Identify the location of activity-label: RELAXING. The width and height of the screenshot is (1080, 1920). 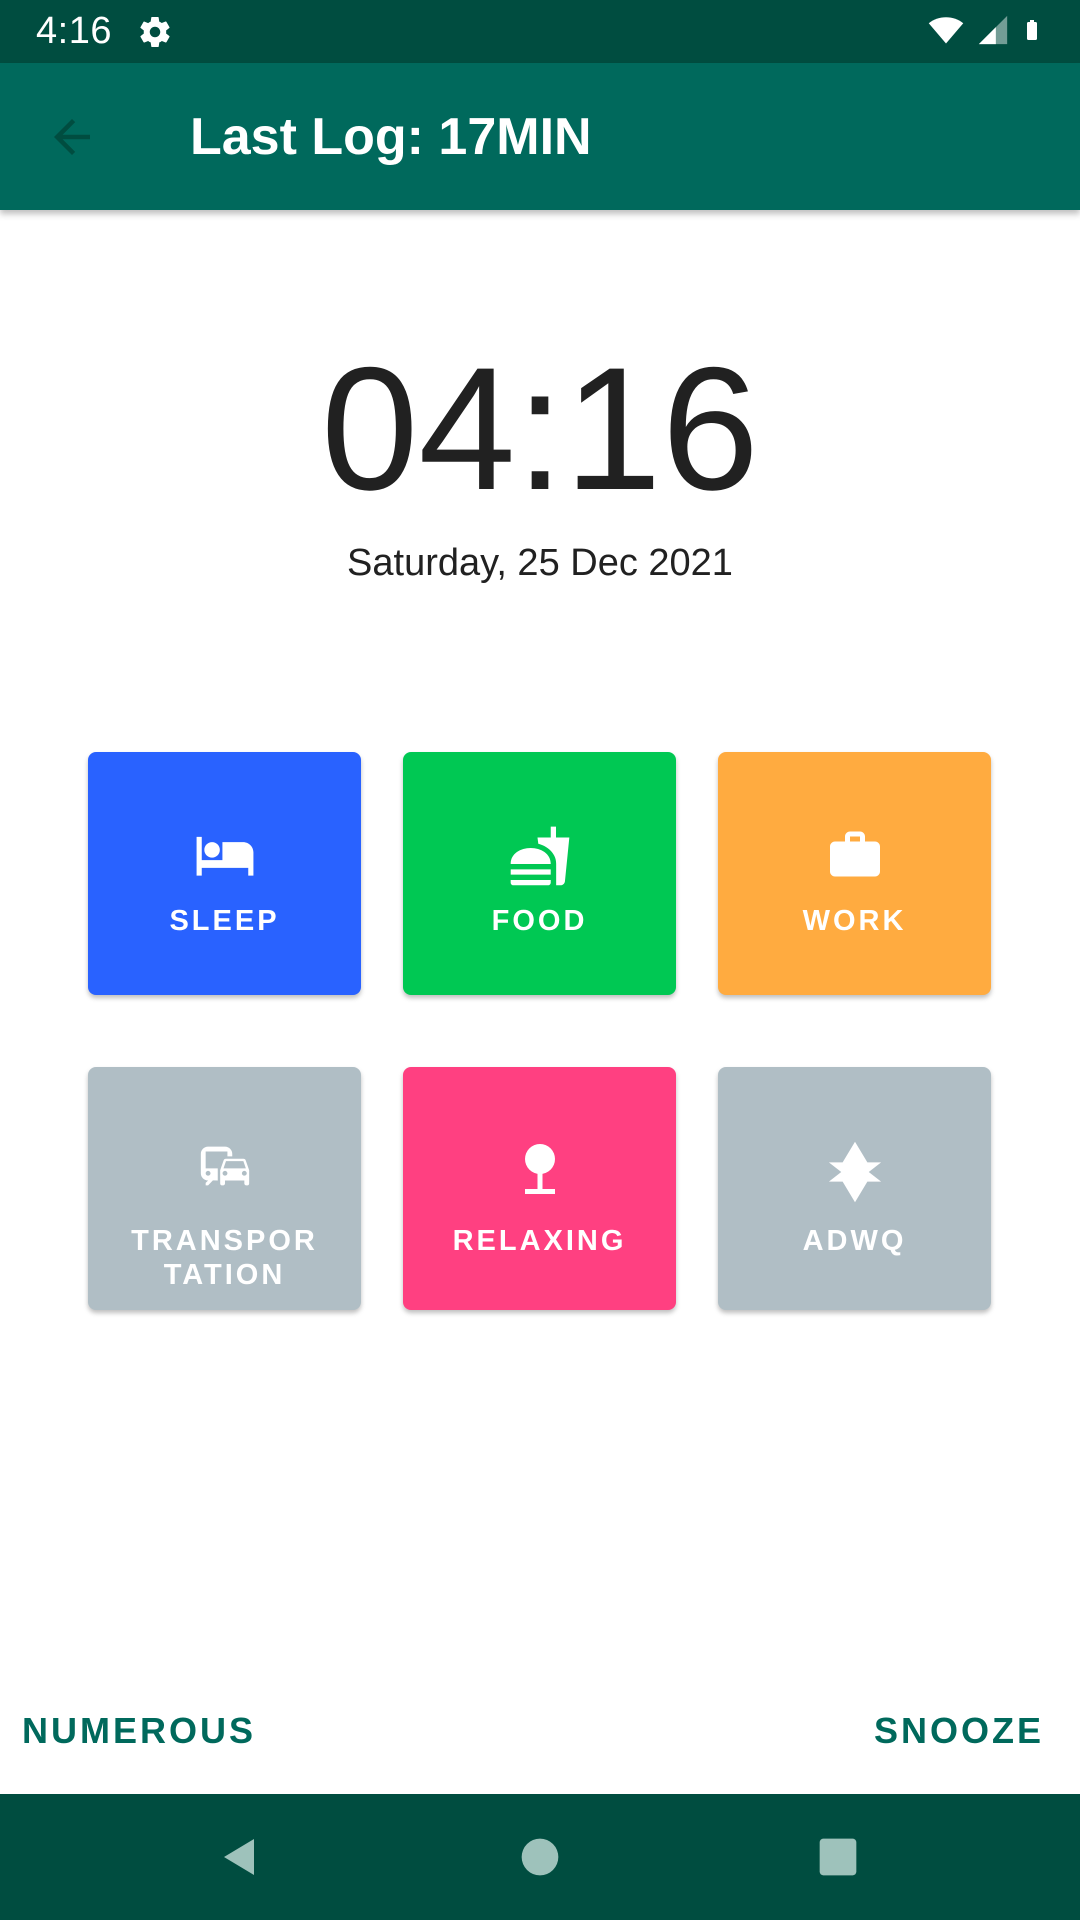
(539, 1241).